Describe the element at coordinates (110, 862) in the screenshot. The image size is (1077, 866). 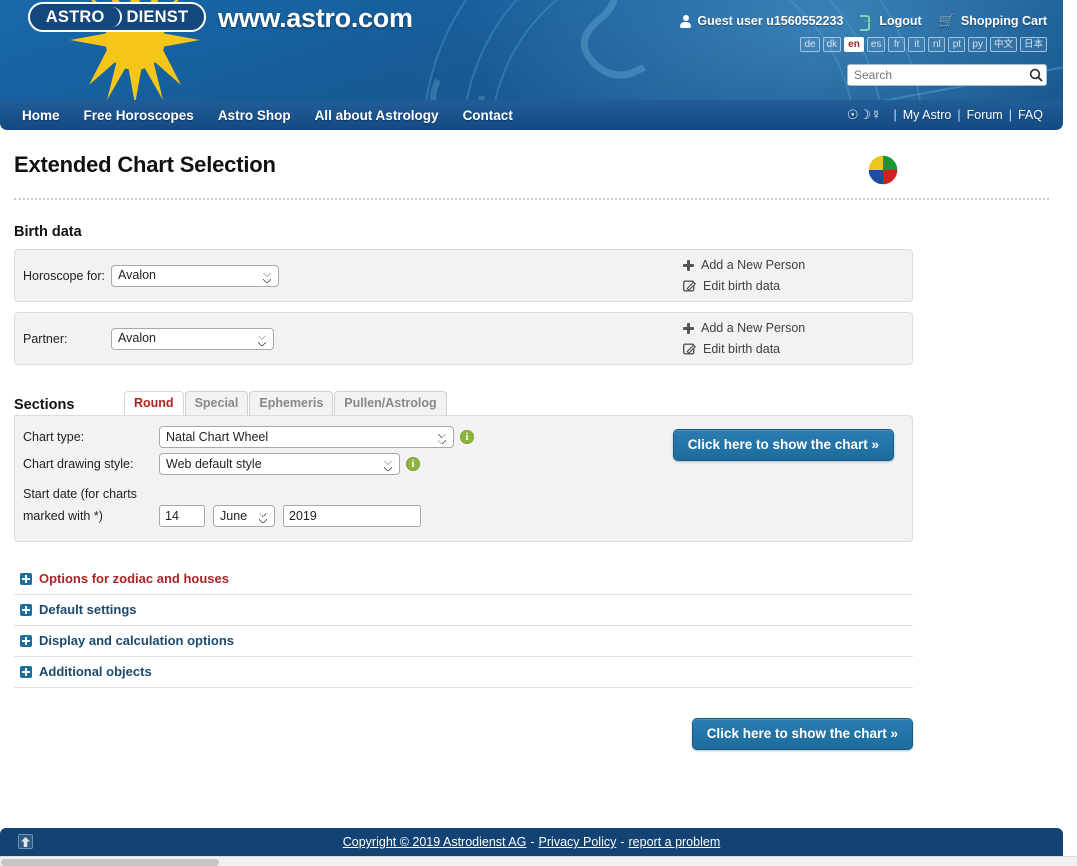
I see `horizontal-scrollbar-thumb` at that location.